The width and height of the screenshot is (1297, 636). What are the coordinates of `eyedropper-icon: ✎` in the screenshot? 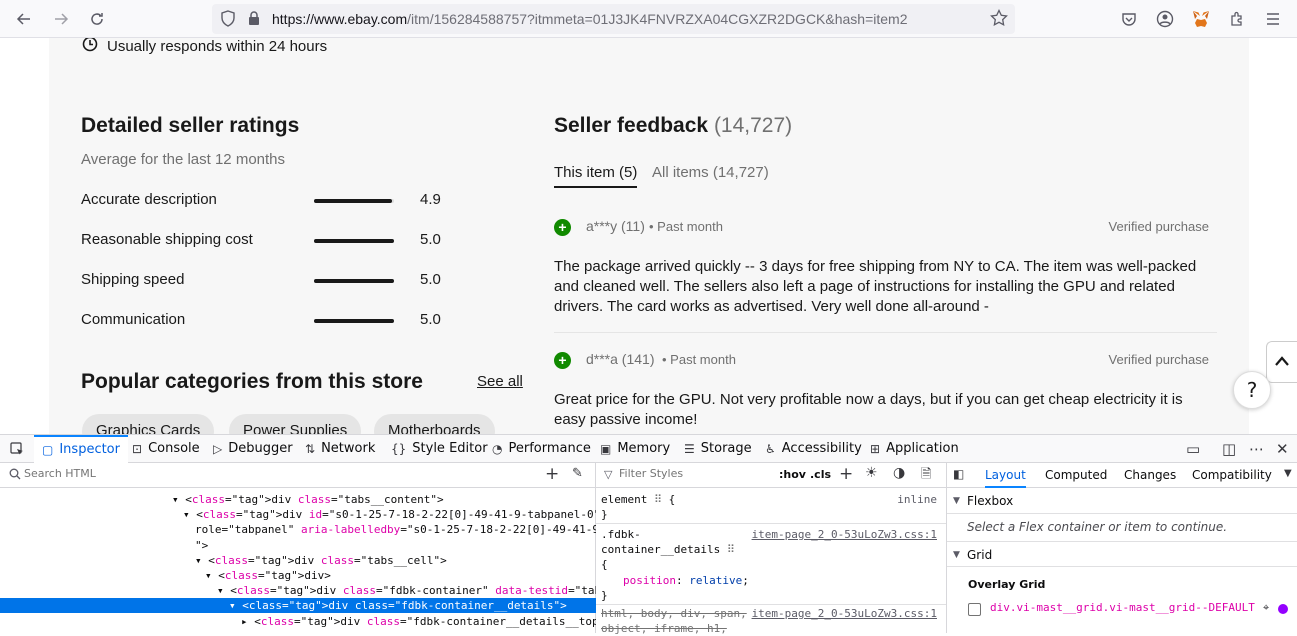 It's located at (577, 473).